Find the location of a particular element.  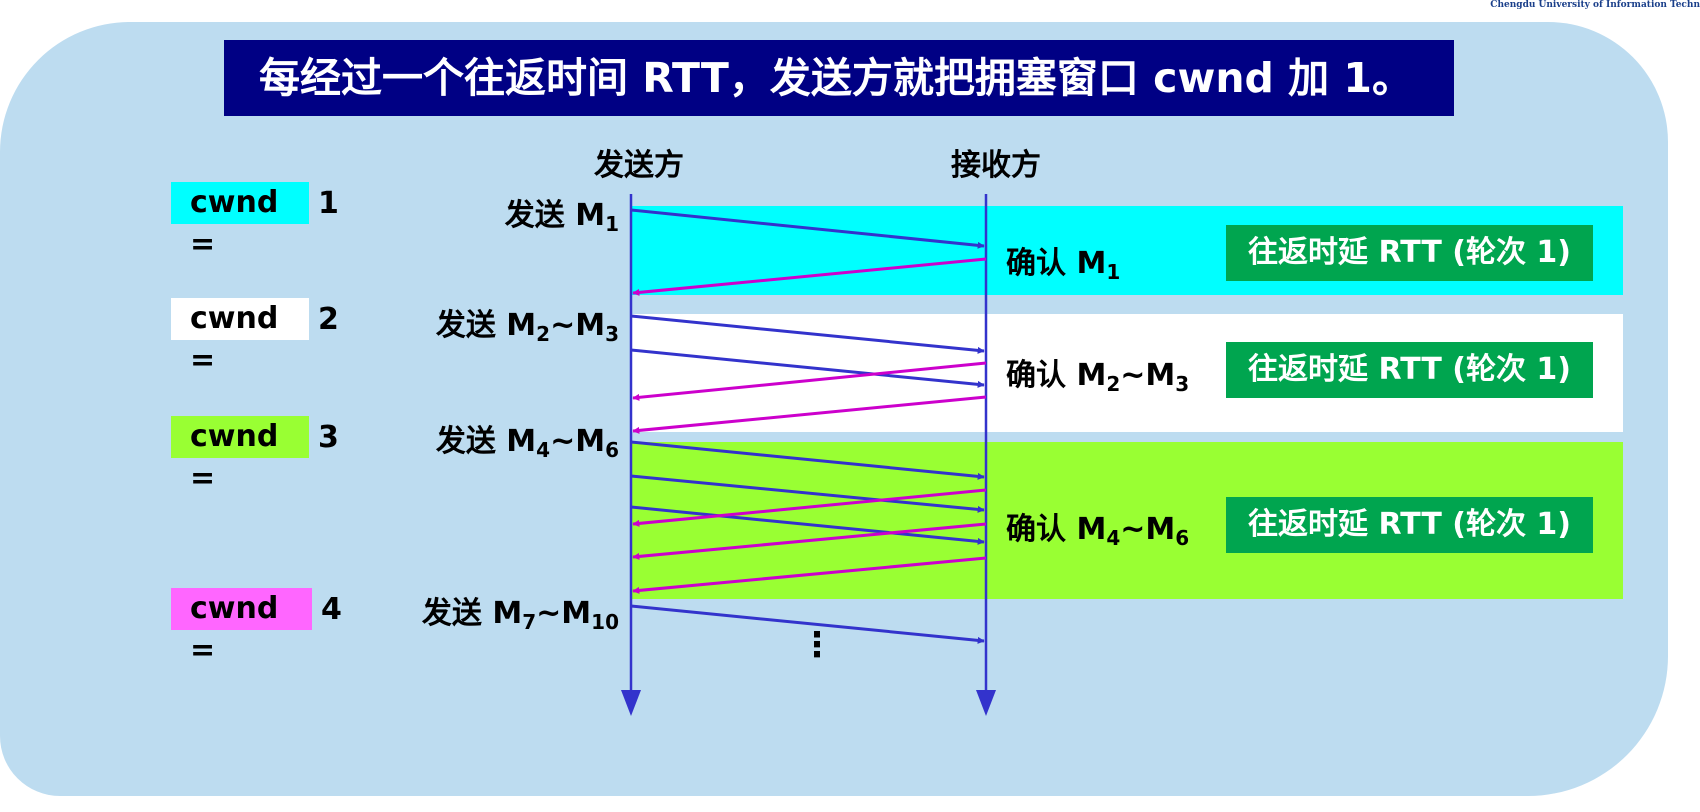

timeline-diagram is located at coordinates (808, 455).